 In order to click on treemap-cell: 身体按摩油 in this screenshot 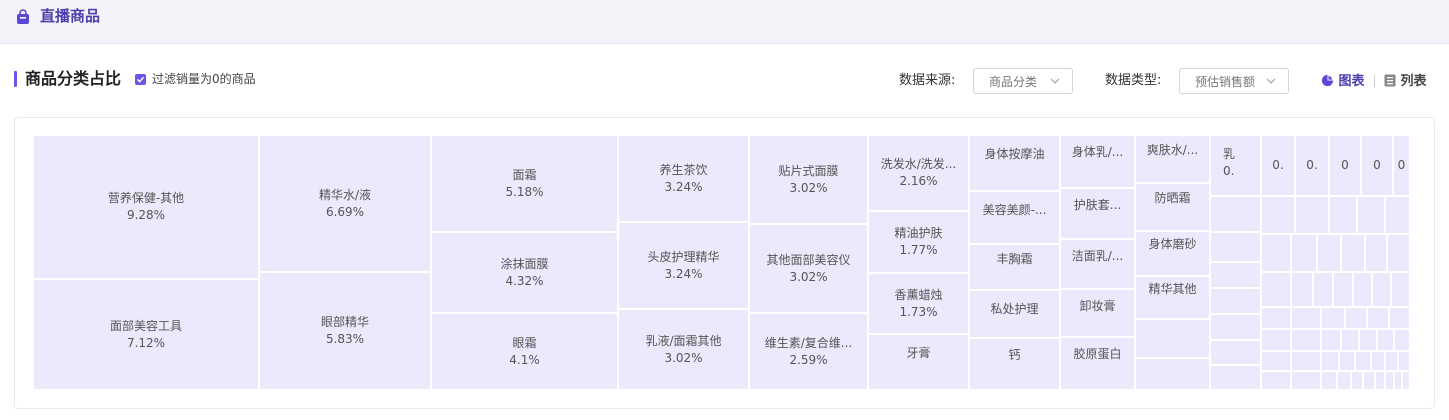, I will do `click(1014, 163)`.